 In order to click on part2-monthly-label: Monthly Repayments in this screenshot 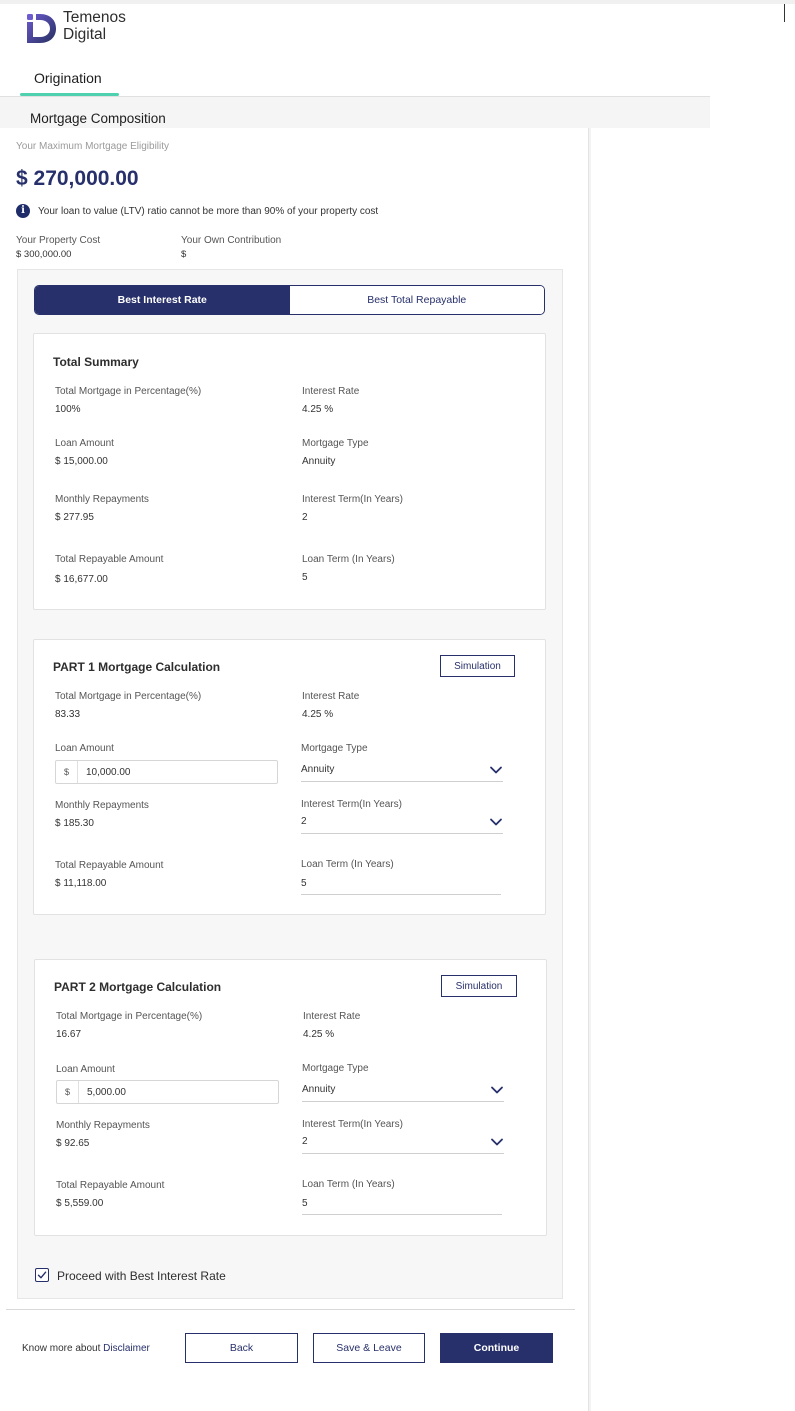, I will do `click(103, 1125)`.